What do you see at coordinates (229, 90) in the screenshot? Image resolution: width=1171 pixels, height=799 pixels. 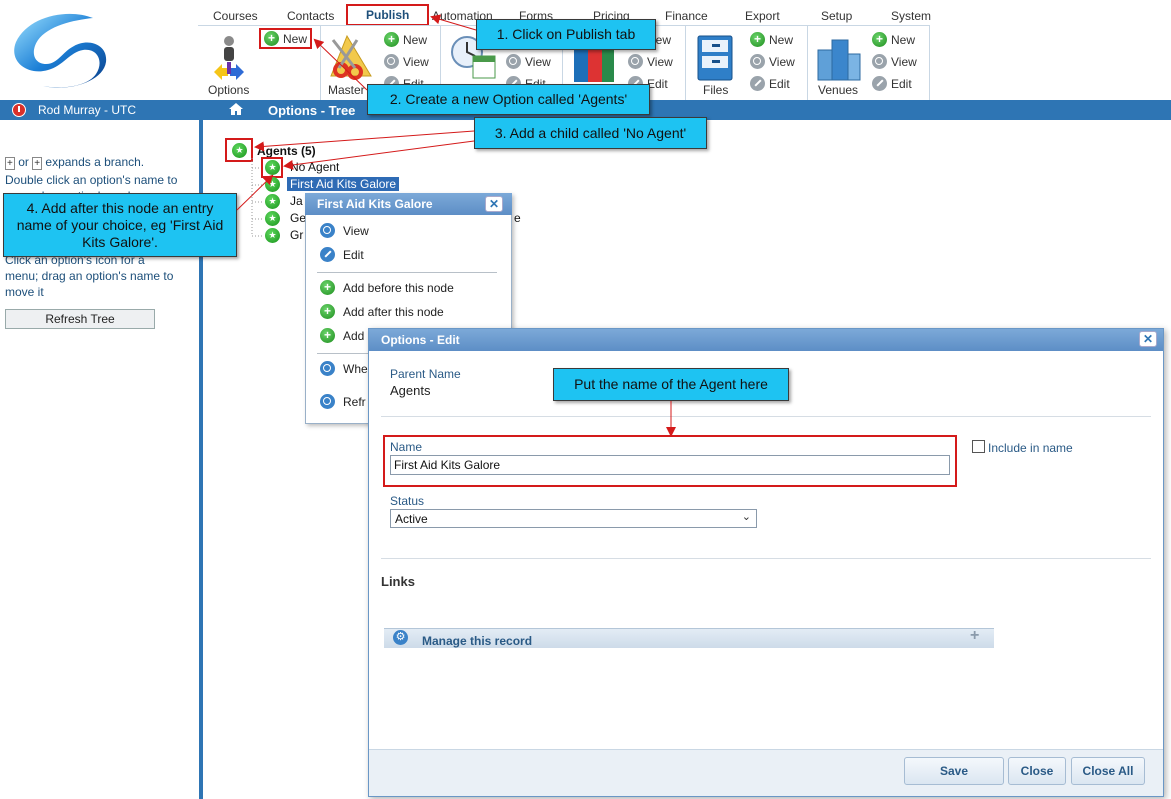 I see `options-label: Options` at bounding box center [229, 90].